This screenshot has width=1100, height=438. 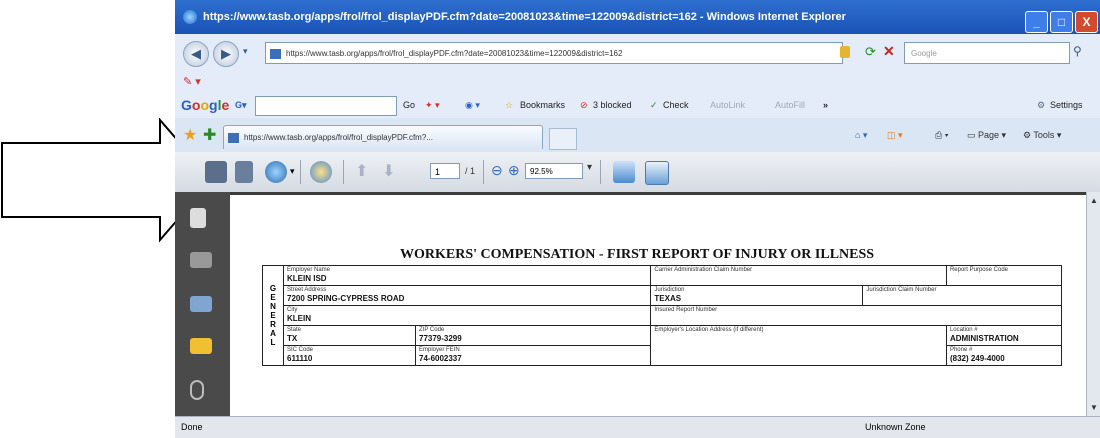 I want to click on pdf-sidebar, so click(x=202, y=304).